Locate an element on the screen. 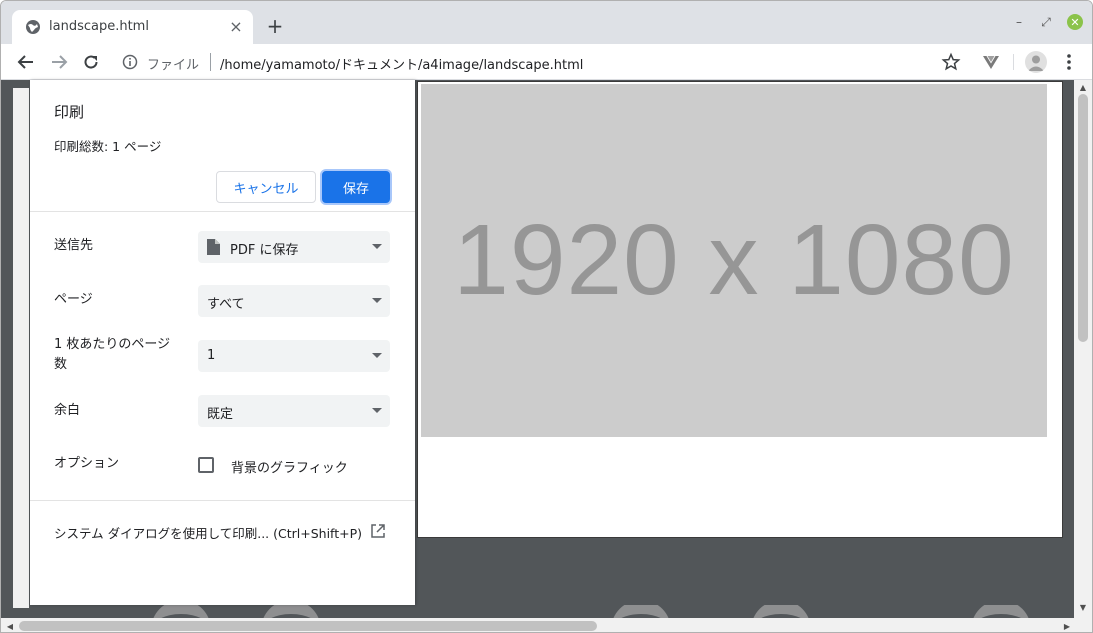 Image resolution: width=1093 pixels, height=633 pixels. margins-select: 既定 is located at coordinates (294, 411).